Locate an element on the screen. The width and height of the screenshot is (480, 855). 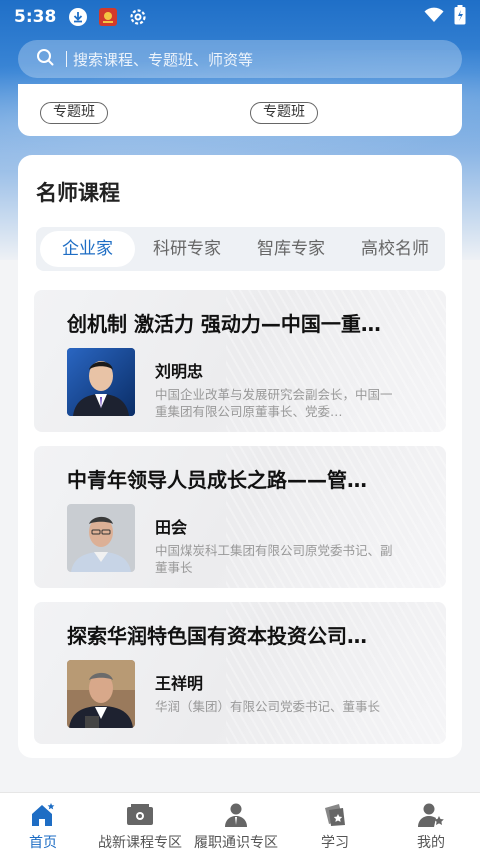
tab-think-tank-expert: 智库专家 is located at coordinates (291, 249).